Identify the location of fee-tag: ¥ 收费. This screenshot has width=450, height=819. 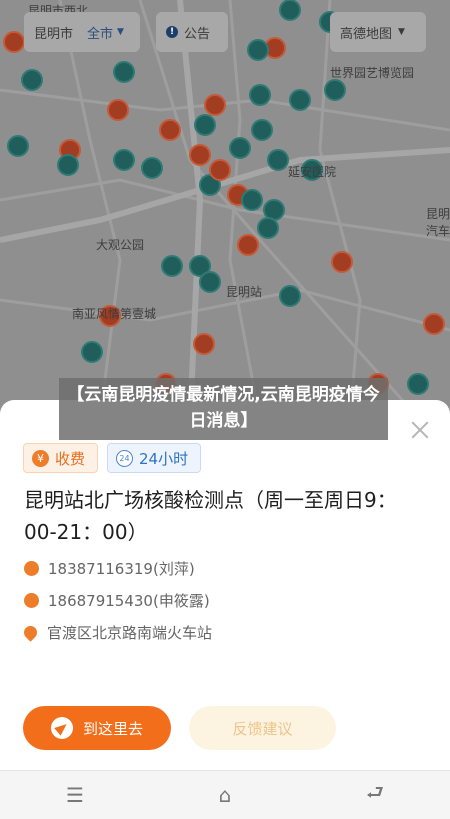
(60, 458).